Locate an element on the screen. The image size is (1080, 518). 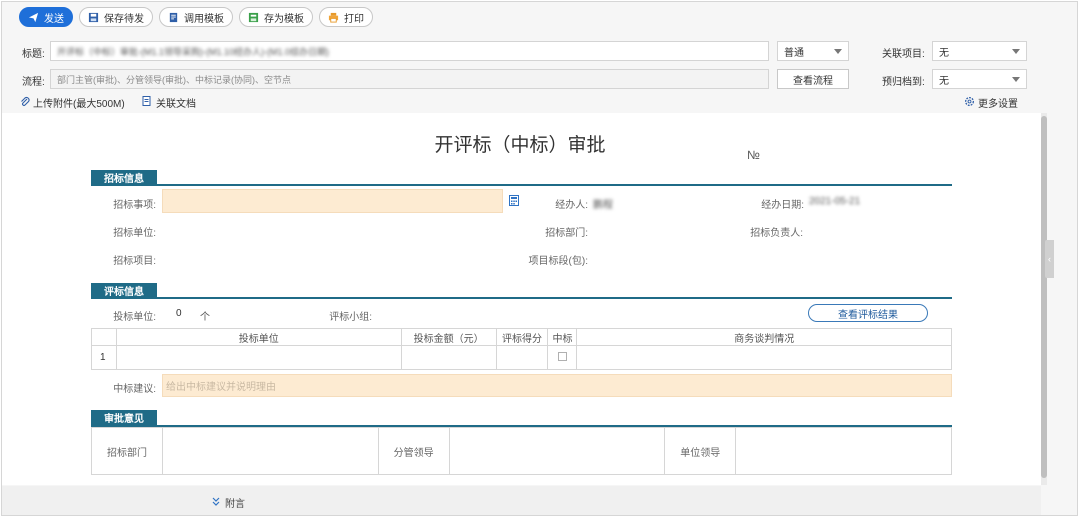
table-header-cell: 评标得分 is located at coordinates (522, 337).